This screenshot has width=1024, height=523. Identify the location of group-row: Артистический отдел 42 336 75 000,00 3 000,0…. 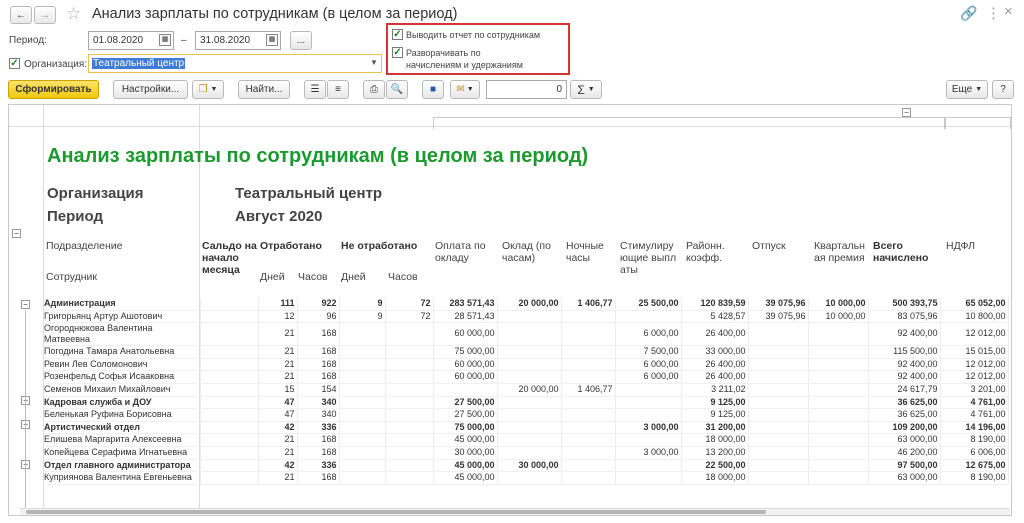
(525, 428).